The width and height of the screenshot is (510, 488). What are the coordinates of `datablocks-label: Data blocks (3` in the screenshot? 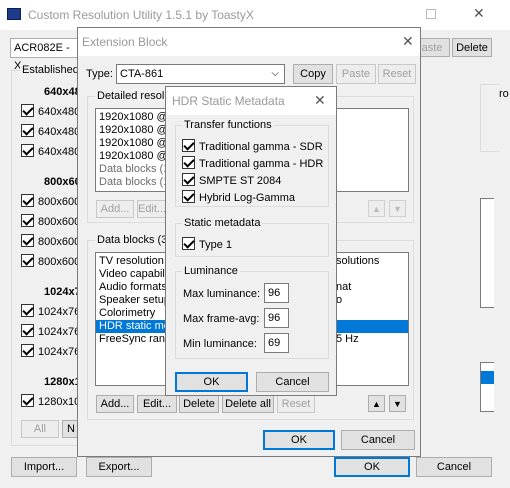 It's located at (132, 240).